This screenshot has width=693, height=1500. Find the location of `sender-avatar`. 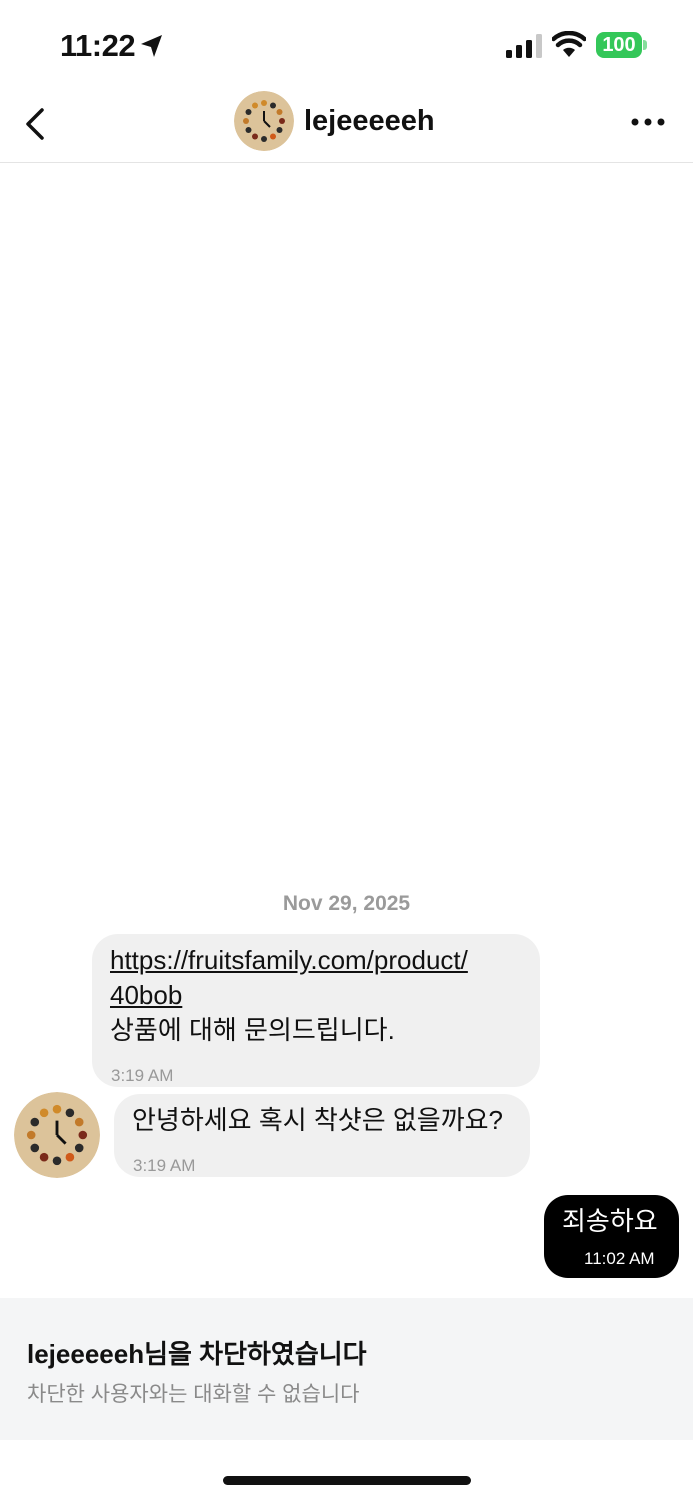

sender-avatar is located at coordinates (57, 1135).